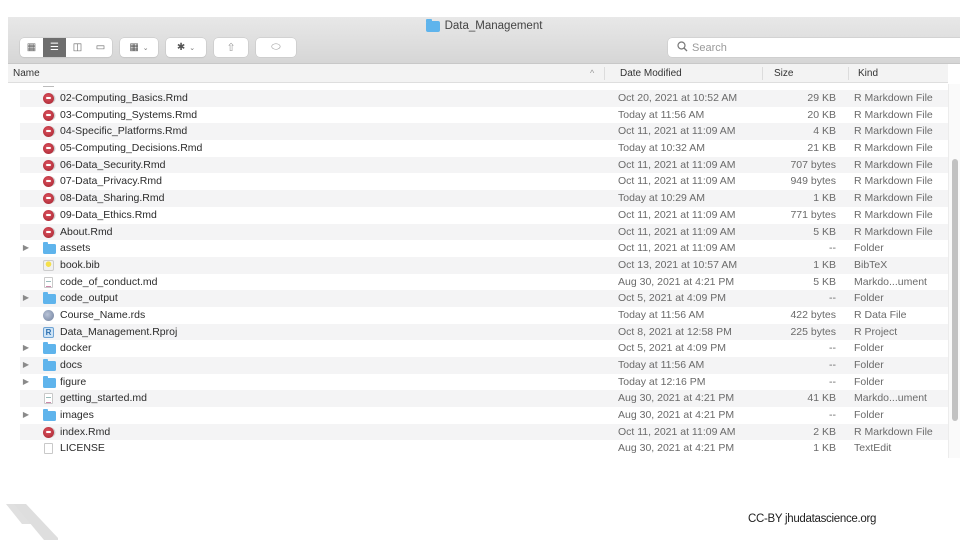 The image size is (960, 540). Describe the element at coordinates (26, 73) in the screenshot. I see `column-header-name: Name` at that location.